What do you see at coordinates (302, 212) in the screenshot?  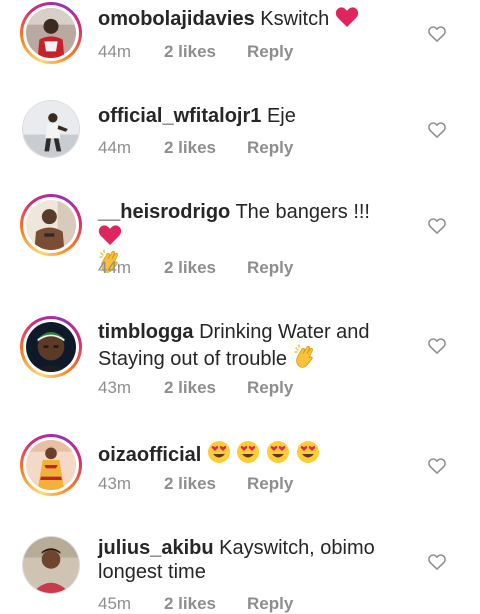 I see `comment-body: The bangers !!!` at bounding box center [302, 212].